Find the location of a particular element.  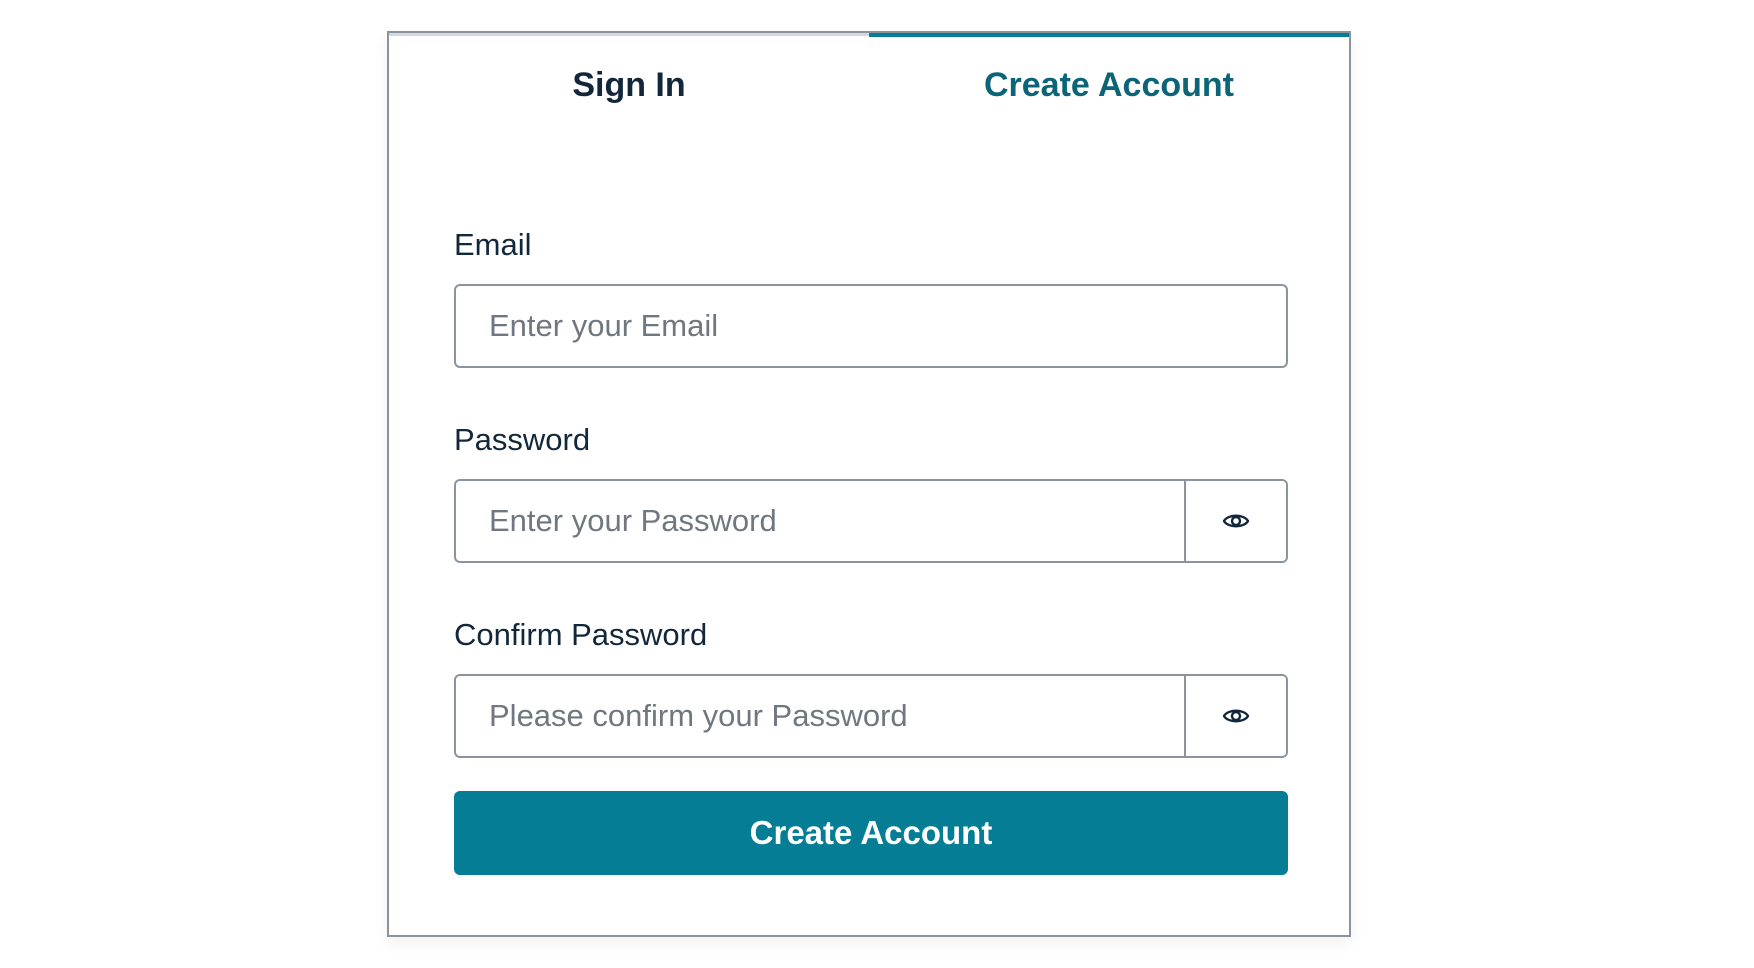

auth-tabs: Sign In Create Account is located at coordinates (869, 92).